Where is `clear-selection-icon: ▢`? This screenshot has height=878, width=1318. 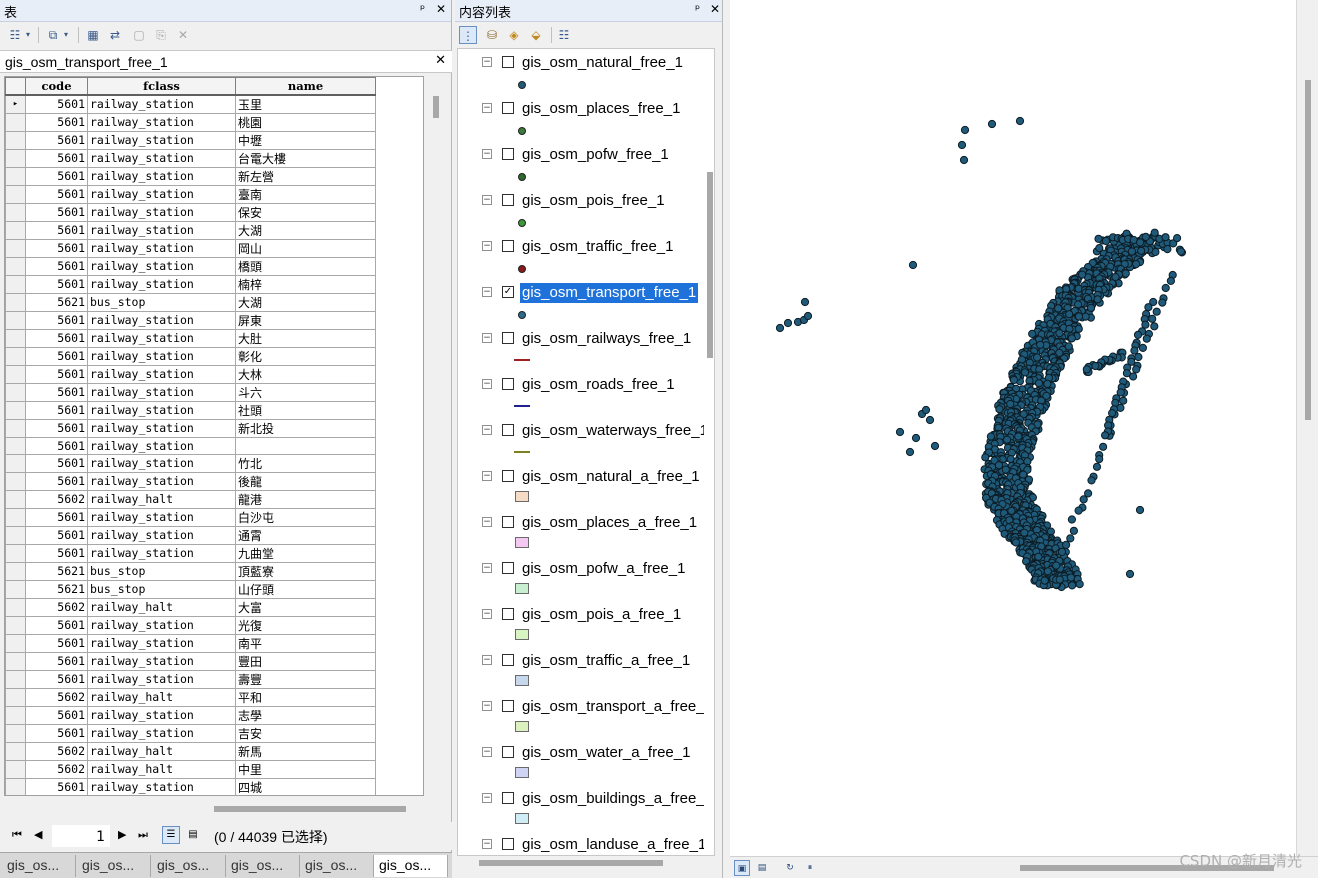
clear-selection-icon: ▢ is located at coordinates (139, 35).